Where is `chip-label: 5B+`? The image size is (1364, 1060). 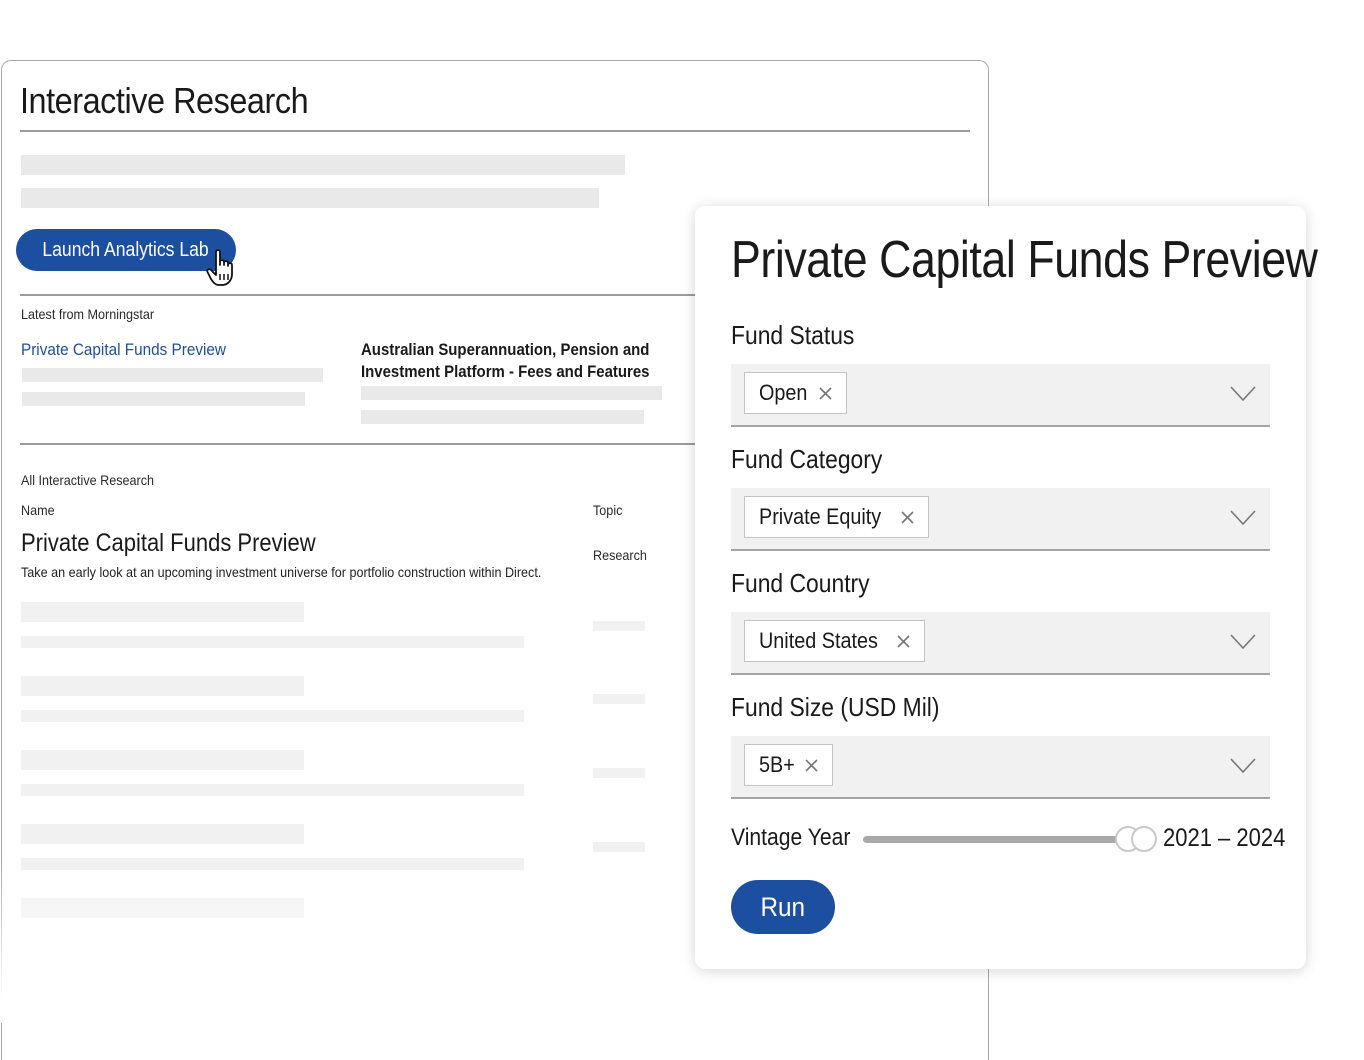
chip-label: 5B+ is located at coordinates (777, 764).